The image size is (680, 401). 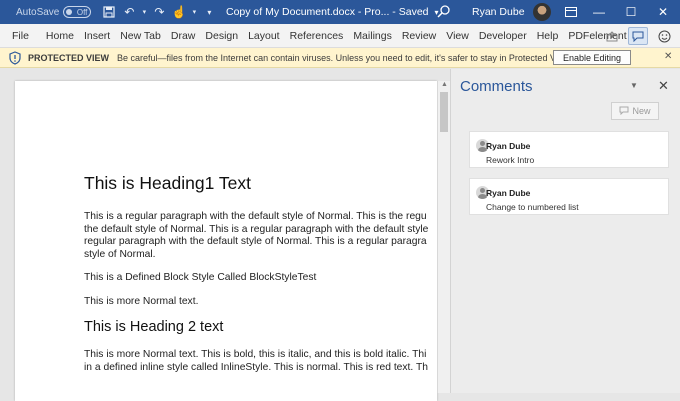 What do you see at coordinates (624, 111) in the screenshot?
I see `new-comment-icon` at bounding box center [624, 111].